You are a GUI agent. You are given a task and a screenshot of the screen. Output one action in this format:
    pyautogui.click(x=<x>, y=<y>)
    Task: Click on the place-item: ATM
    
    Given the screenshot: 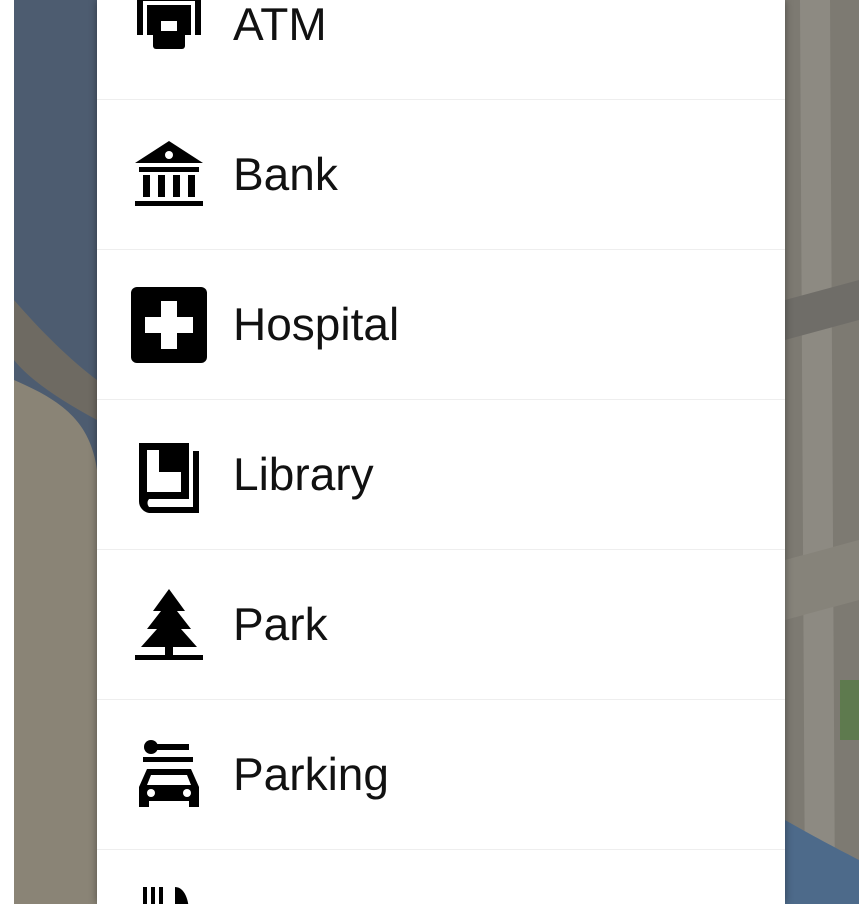 What is the action you would take?
    pyautogui.click(x=441, y=50)
    